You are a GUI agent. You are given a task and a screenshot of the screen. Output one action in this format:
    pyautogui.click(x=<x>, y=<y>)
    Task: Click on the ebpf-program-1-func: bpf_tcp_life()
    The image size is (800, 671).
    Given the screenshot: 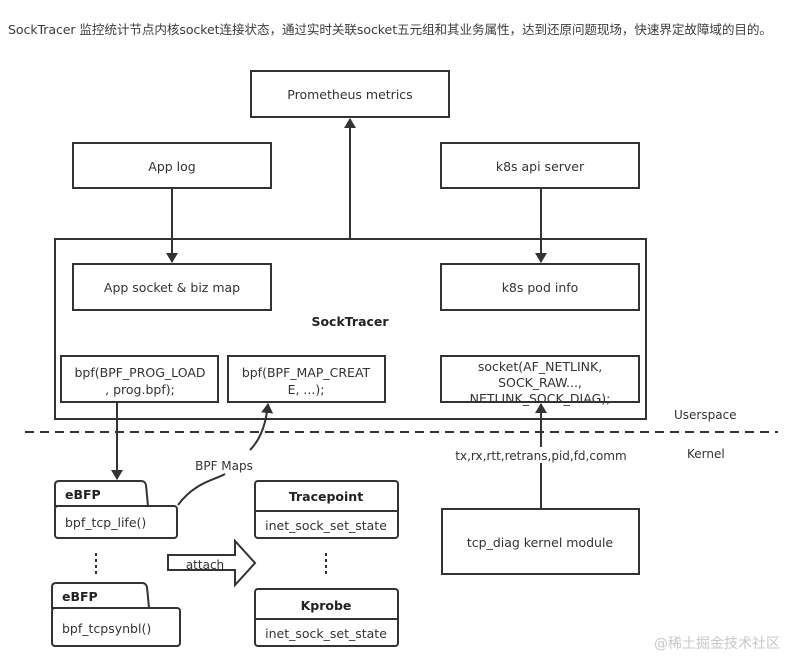 What is the action you would take?
    pyautogui.click(x=105, y=522)
    